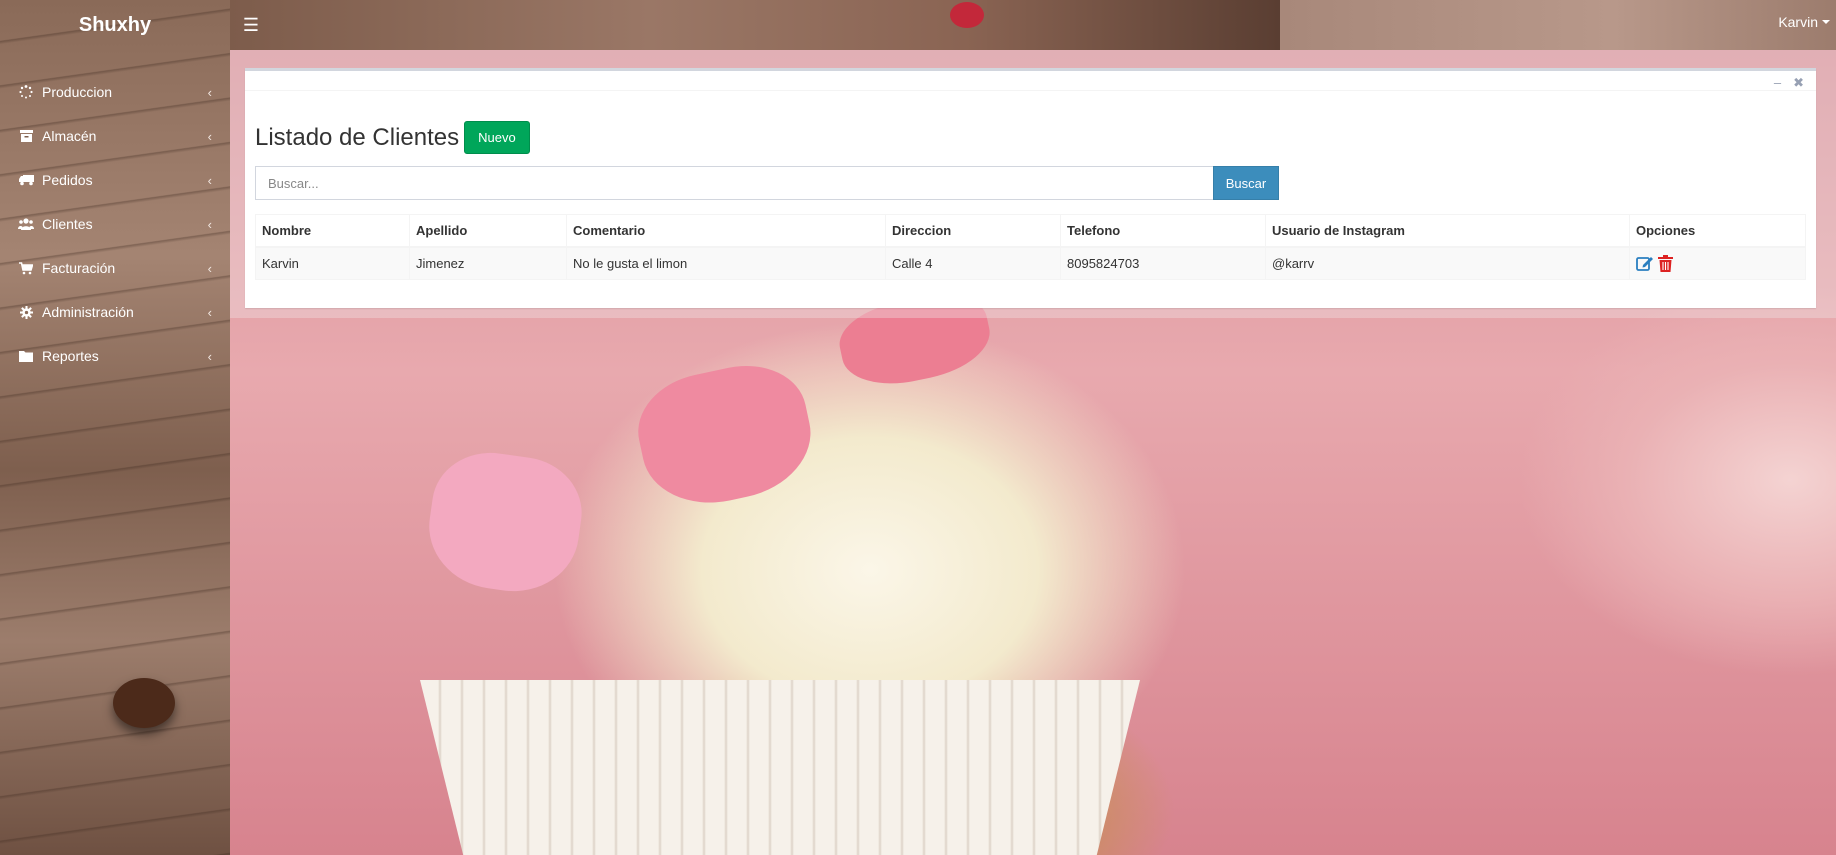 This screenshot has height=855, width=1836. What do you see at coordinates (26, 92) in the screenshot?
I see `spinner-icon` at bounding box center [26, 92].